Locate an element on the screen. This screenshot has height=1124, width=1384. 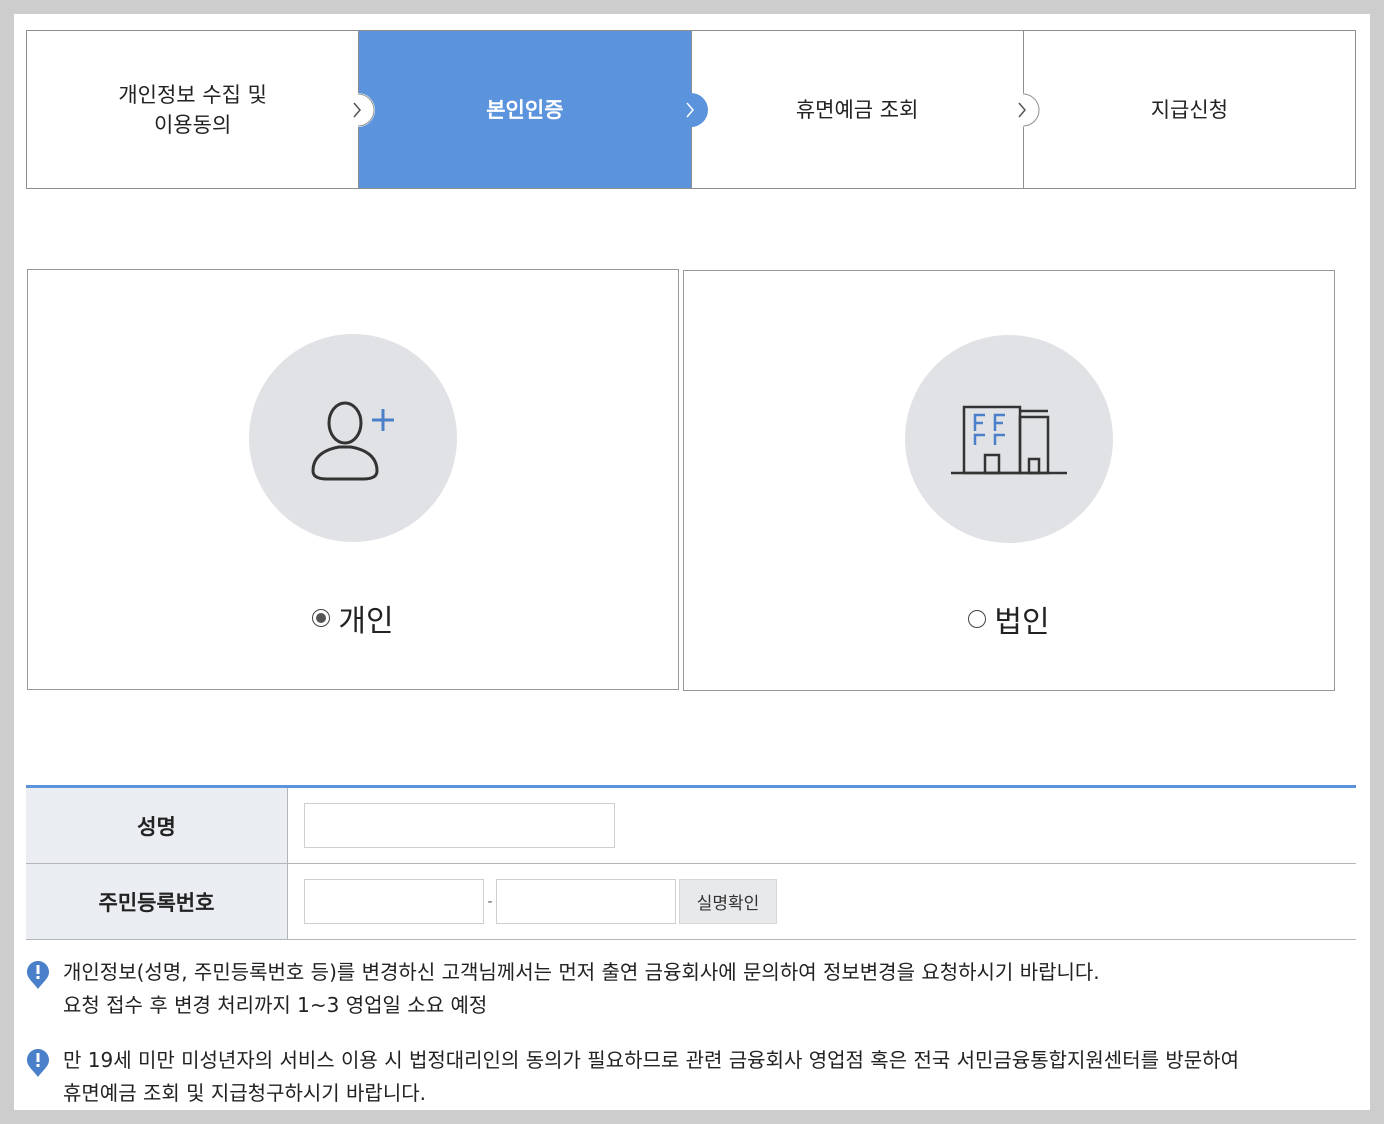
corporate-label: 법인 is located at coordinates (1022, 622).